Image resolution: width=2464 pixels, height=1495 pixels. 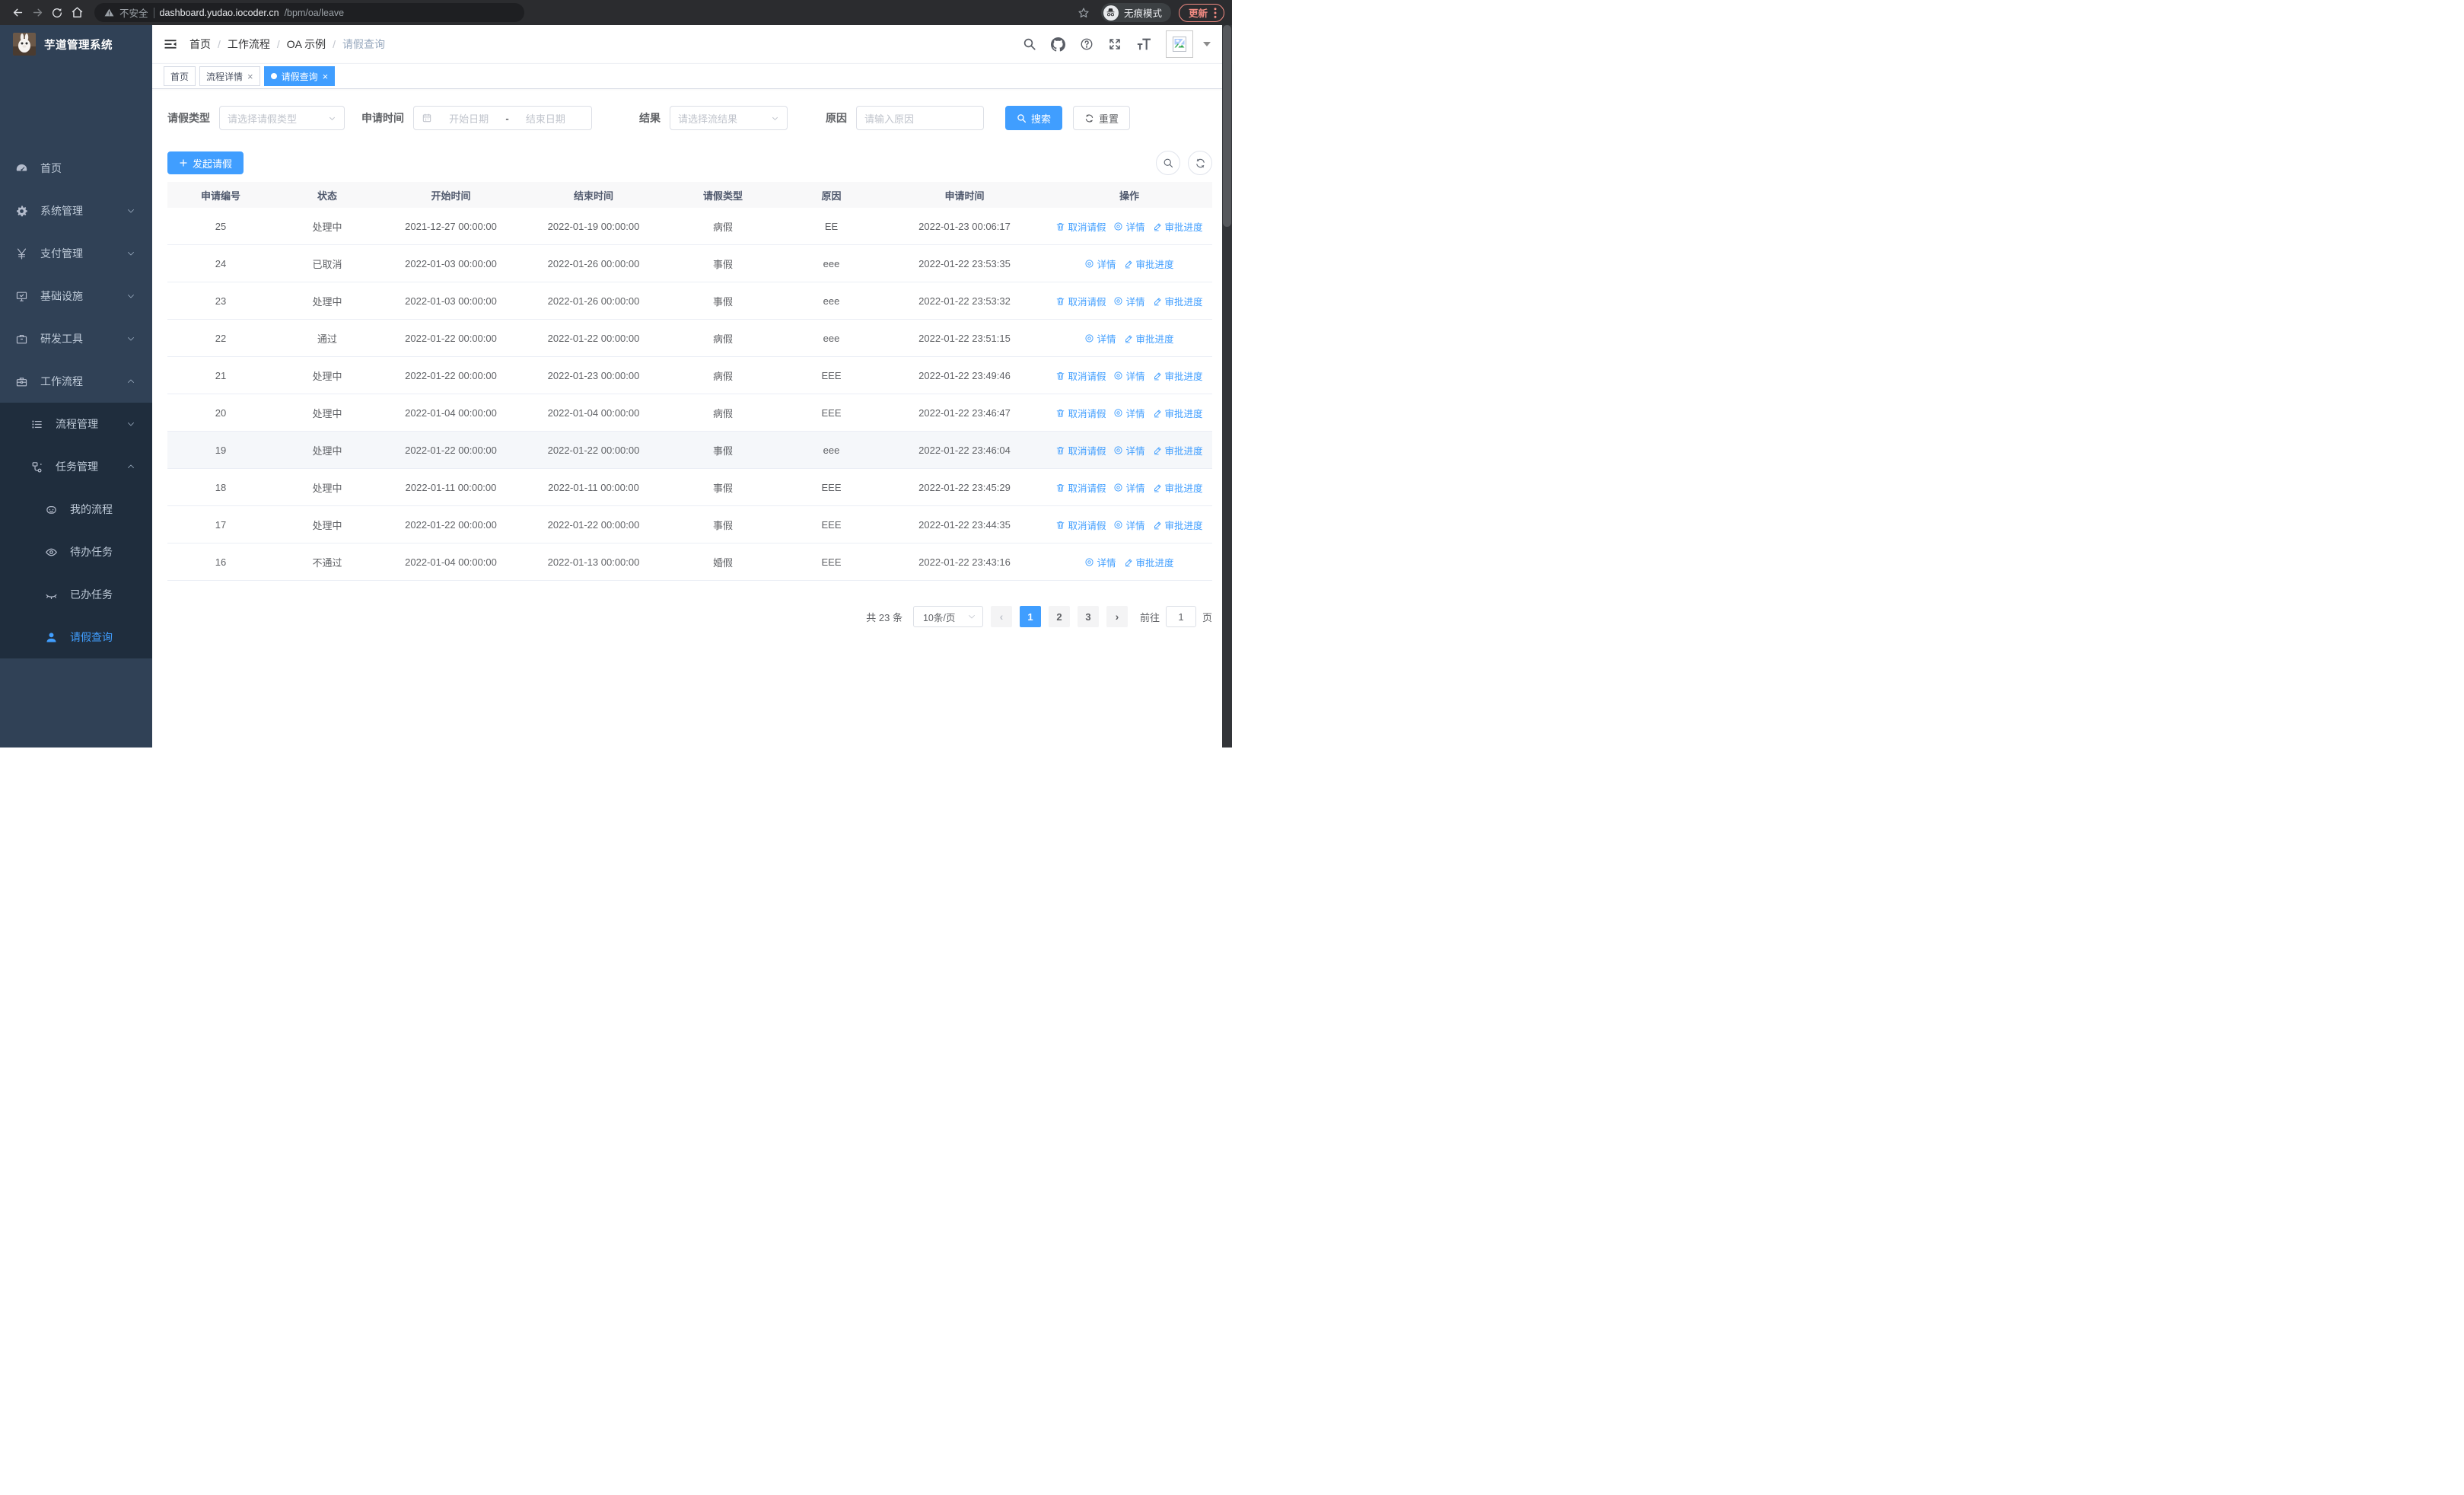 I want to click on sidebar-item-系统管理: 系统管理, so click(x=76, y=211).